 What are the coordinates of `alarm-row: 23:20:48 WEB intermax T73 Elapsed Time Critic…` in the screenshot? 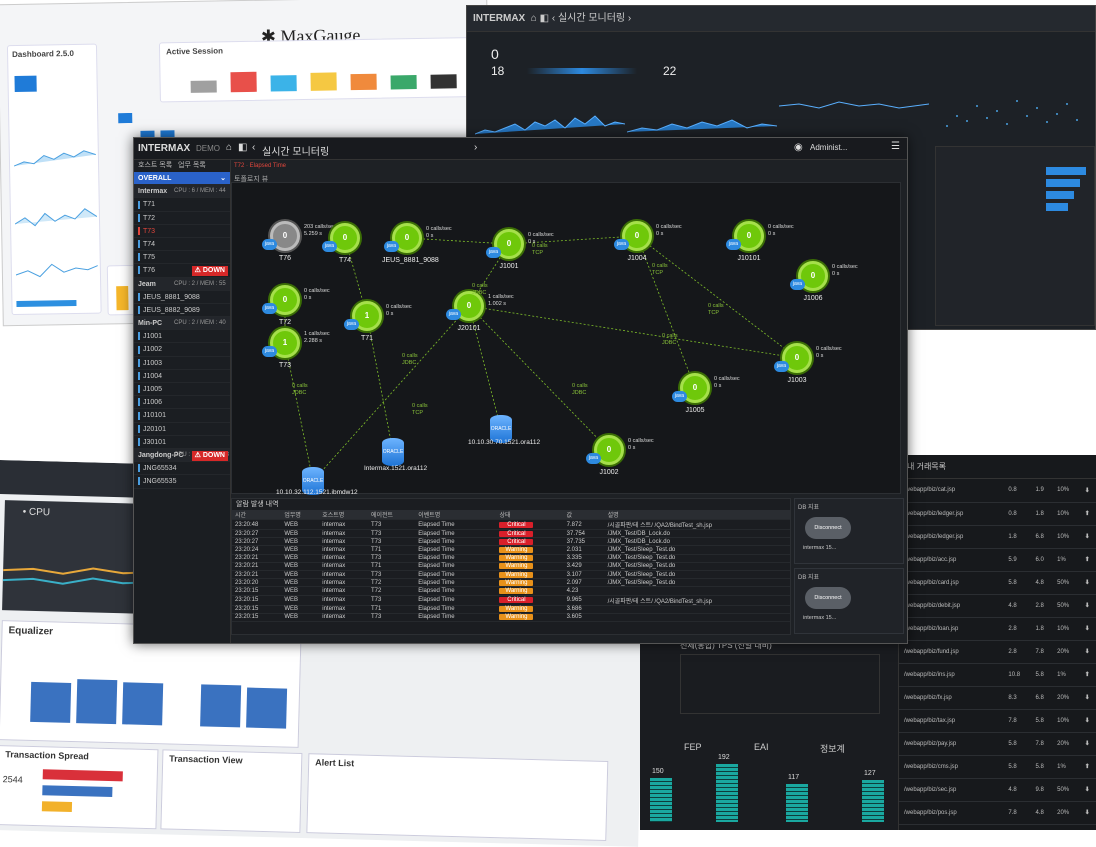 It's located at (511, 524).